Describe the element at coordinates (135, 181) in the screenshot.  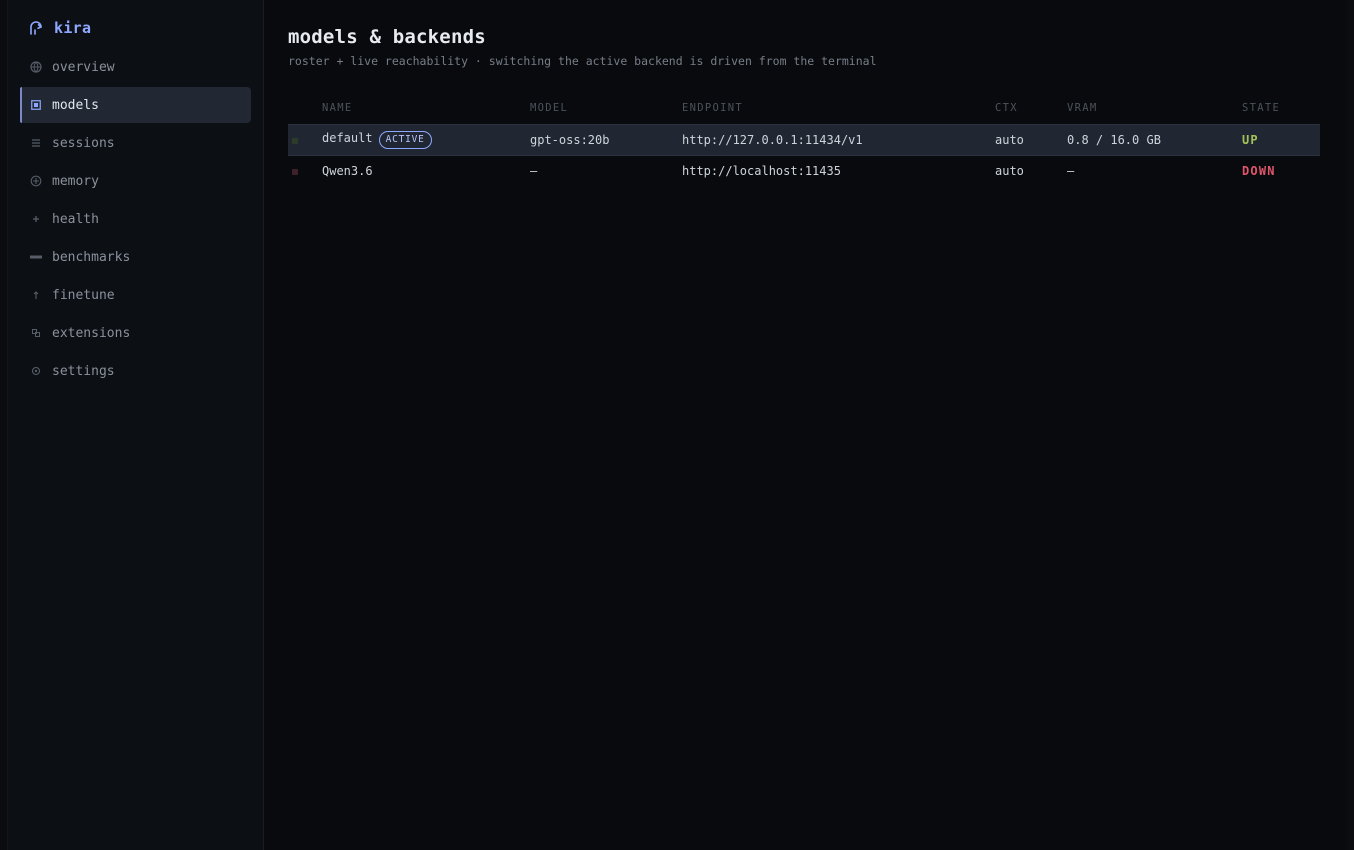
I see `sidebar-item-memory: memory` at that location.